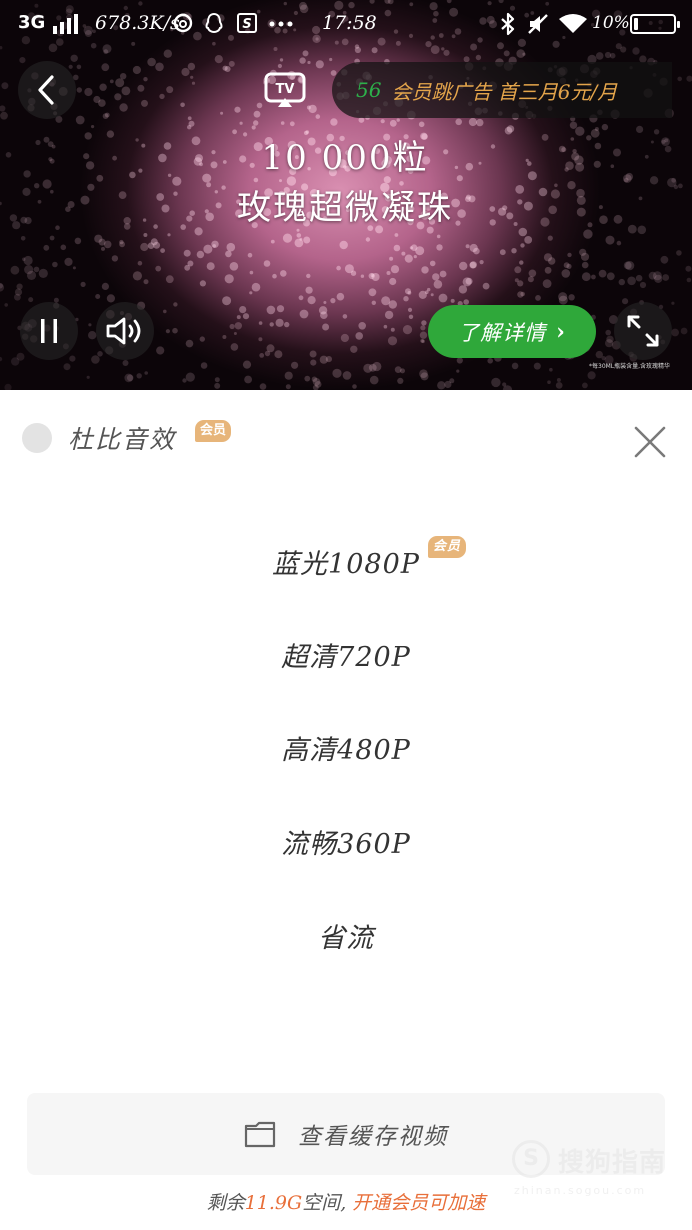 The height and width of the screenshot is (1230, 692). I want to click on quality-option-label: 省流, so click(346, 938).